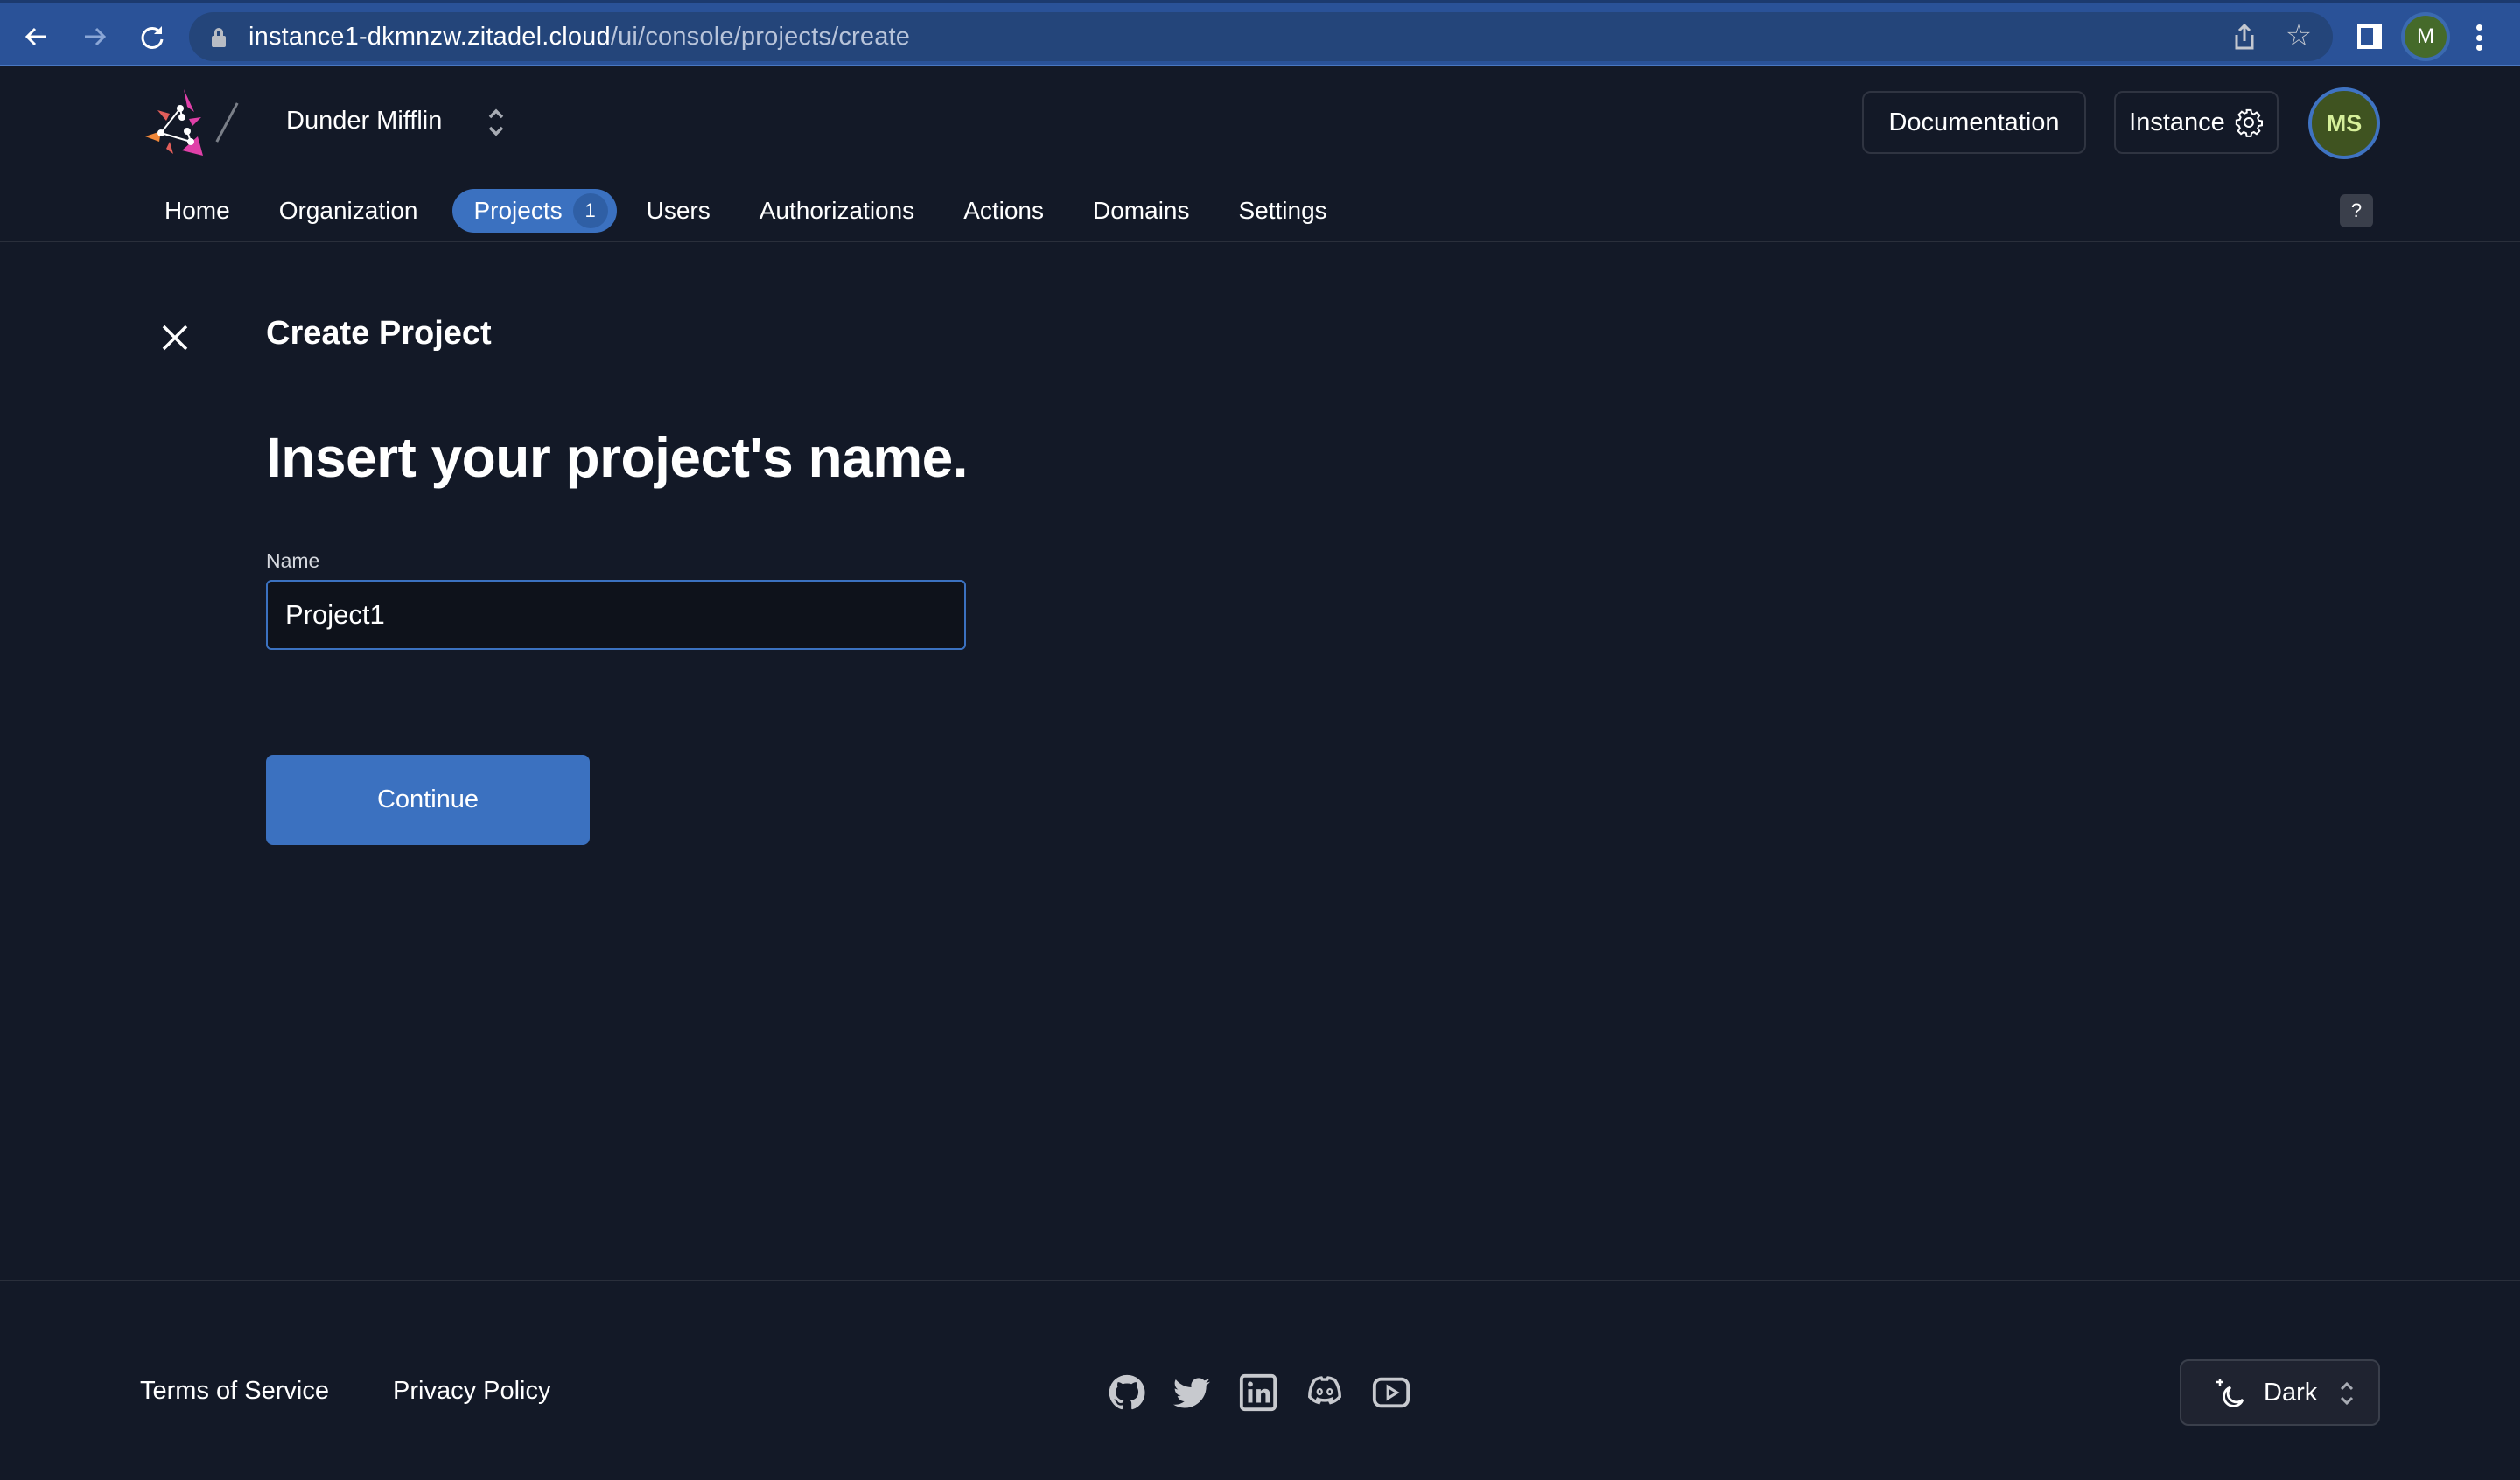 The width and height of the screenshot is (2520, 1480). I want to click on nav-divider, so click(1260, 242).